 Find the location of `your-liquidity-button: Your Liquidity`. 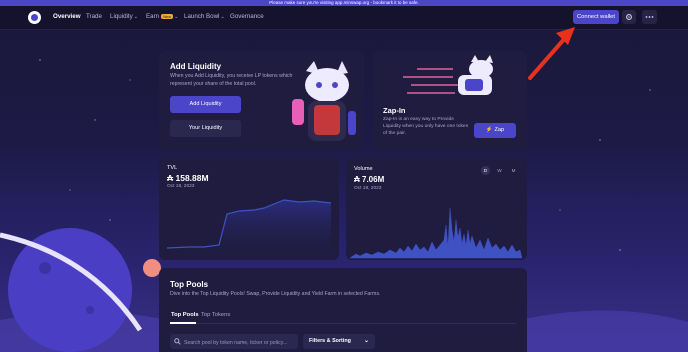

your-liquidity-button: Your Liquidity is located at coordinates (205, 128).